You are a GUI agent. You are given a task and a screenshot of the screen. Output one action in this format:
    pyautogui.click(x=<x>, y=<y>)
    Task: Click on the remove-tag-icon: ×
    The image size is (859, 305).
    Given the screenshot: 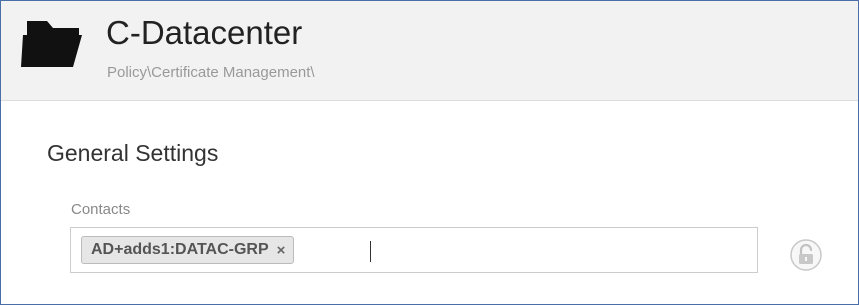 What is the action you would take?
    pyautogui.click(x=281, y=250)
    